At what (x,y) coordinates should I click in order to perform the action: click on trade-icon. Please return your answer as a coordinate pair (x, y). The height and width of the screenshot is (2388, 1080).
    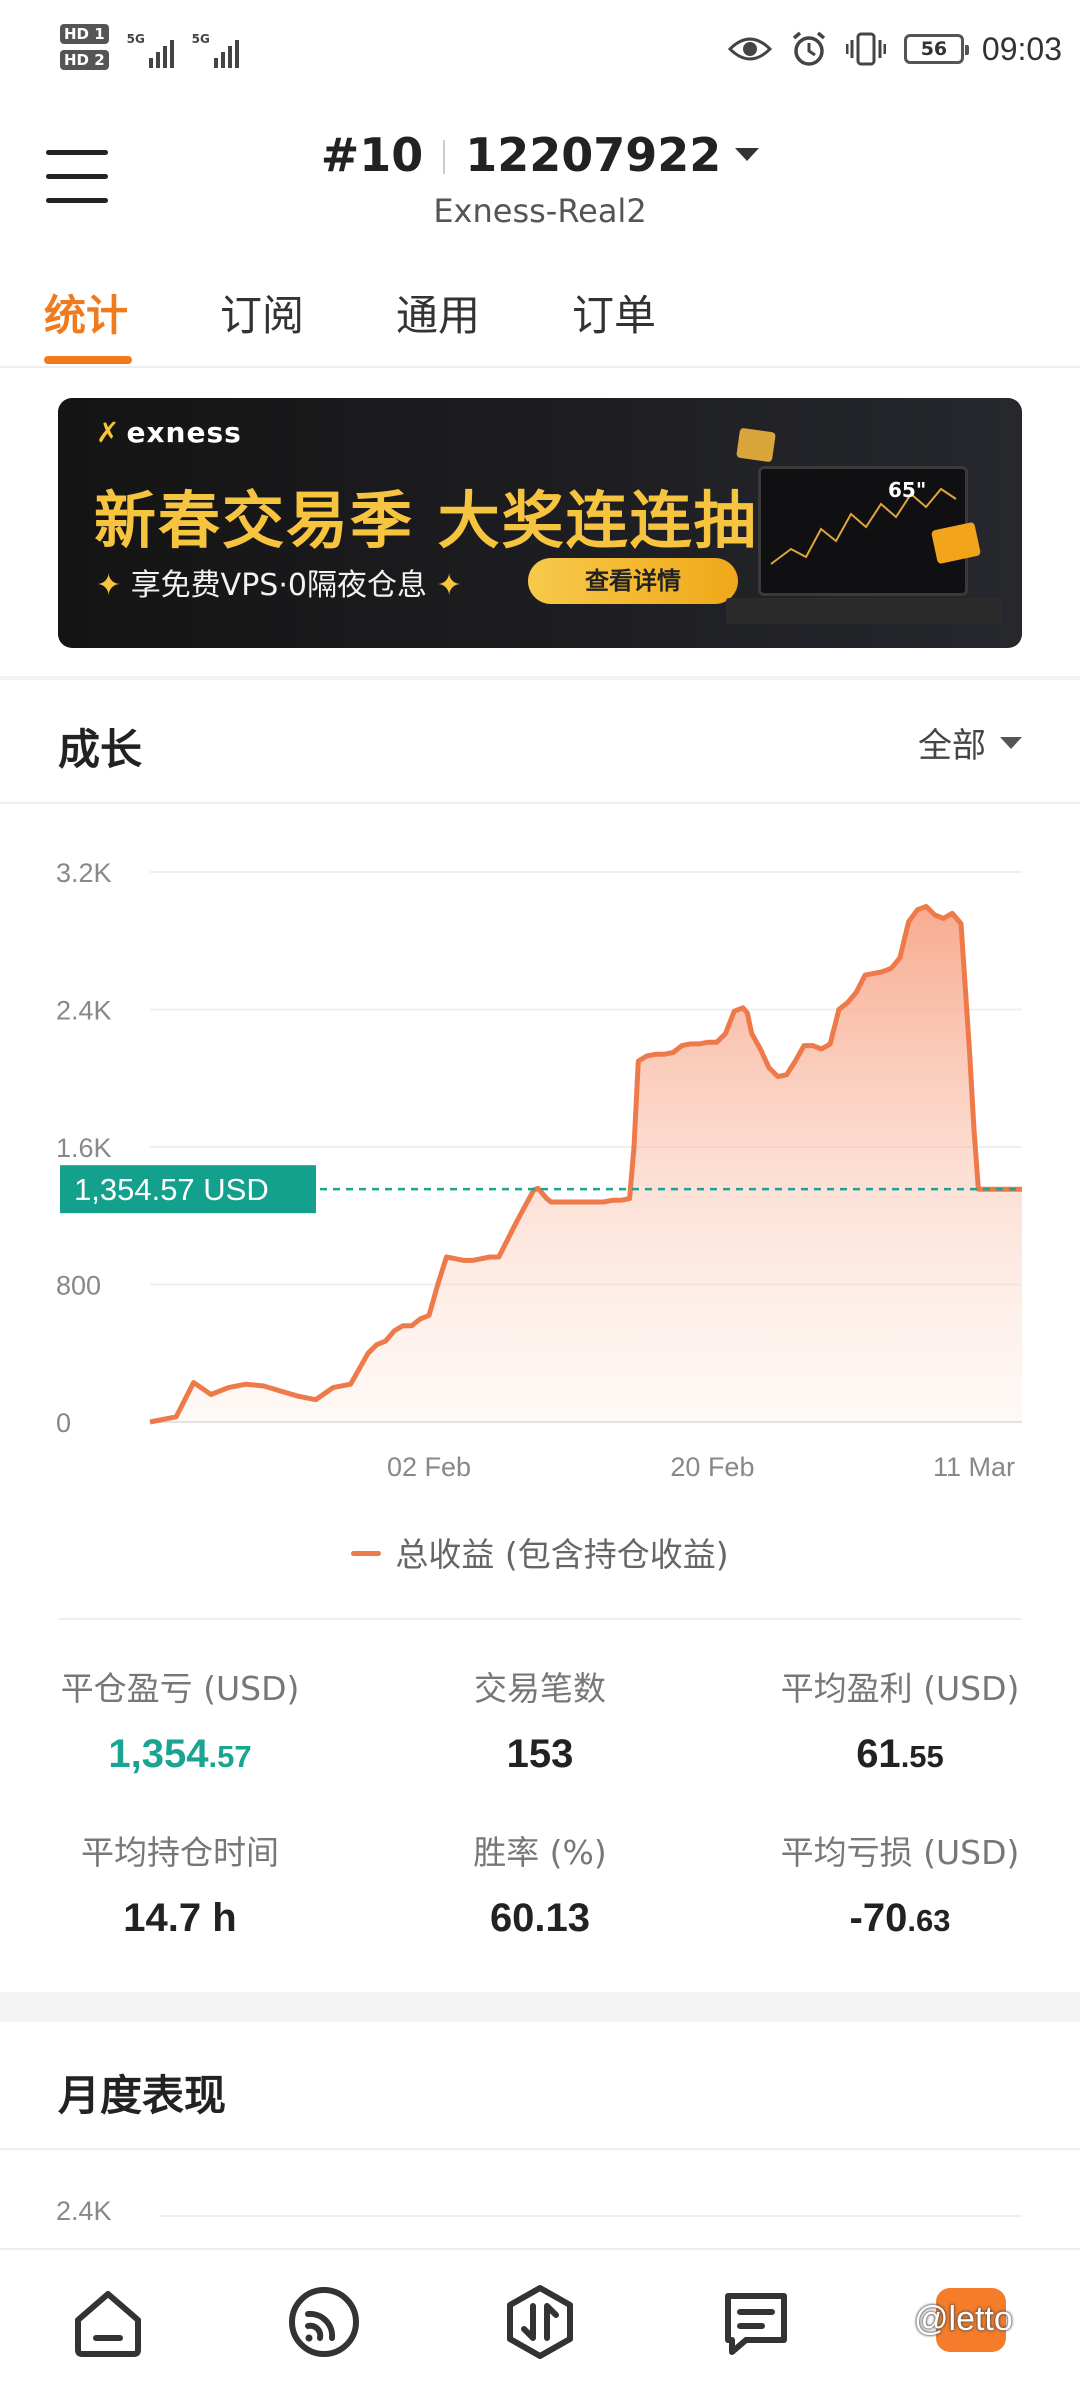
    Looking at the image, I should click on (540, 2322).